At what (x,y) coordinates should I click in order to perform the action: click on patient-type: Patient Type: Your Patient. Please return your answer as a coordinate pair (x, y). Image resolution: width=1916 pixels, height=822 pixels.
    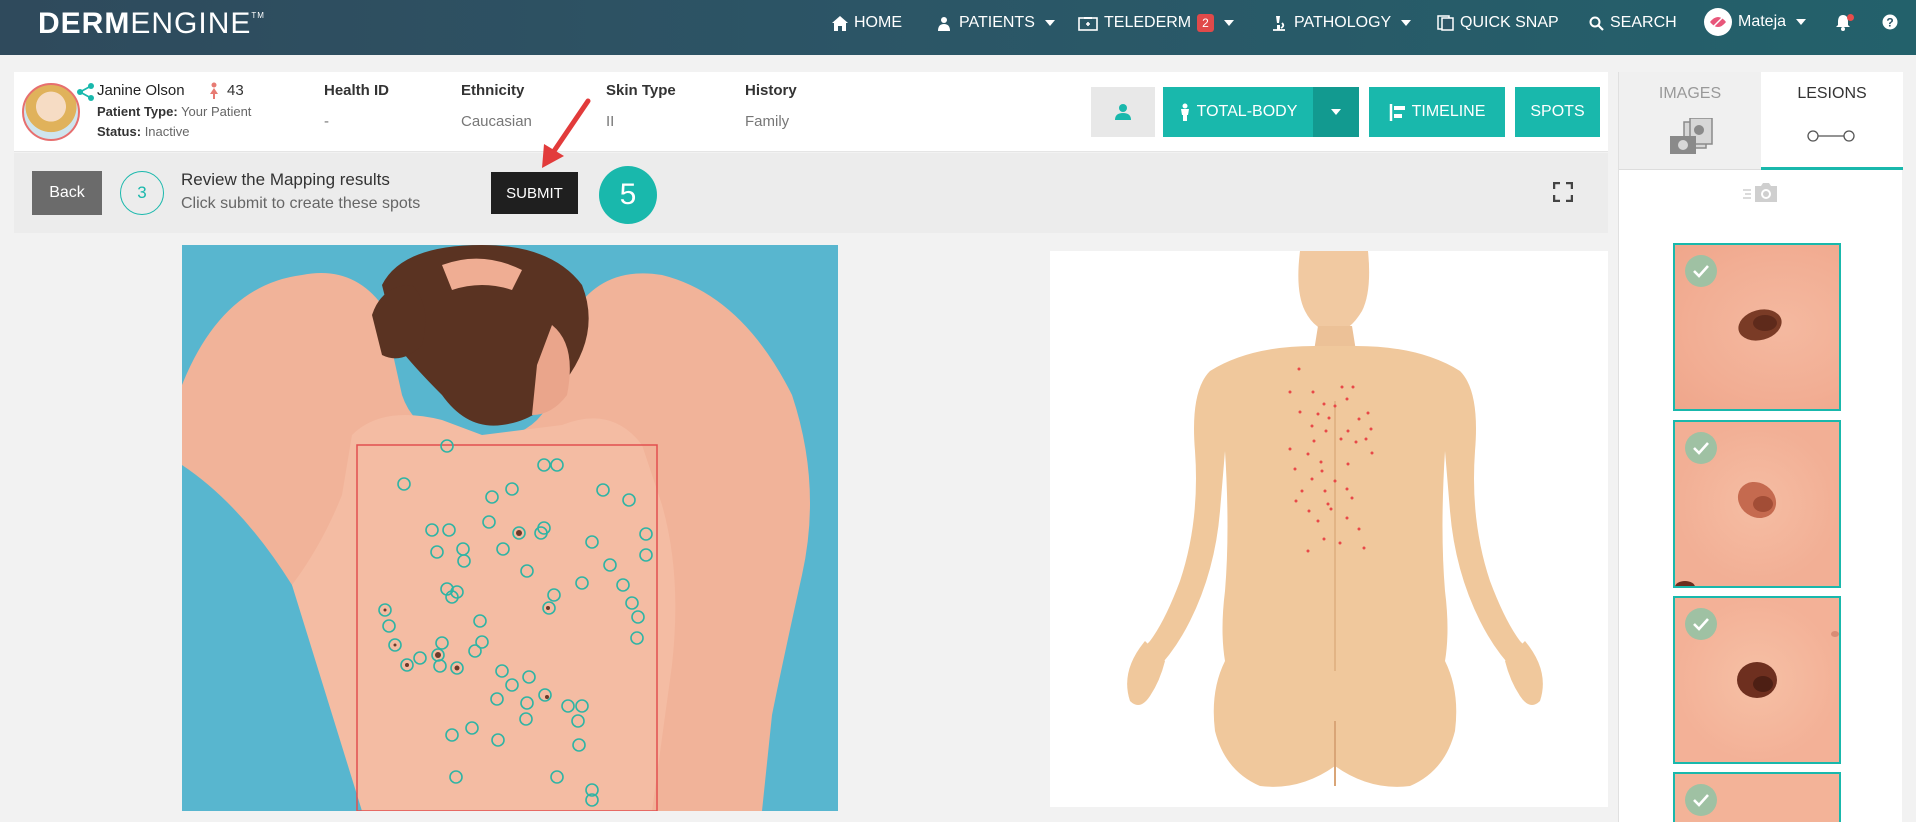
    Looking at the image, I should click on (174, 111).